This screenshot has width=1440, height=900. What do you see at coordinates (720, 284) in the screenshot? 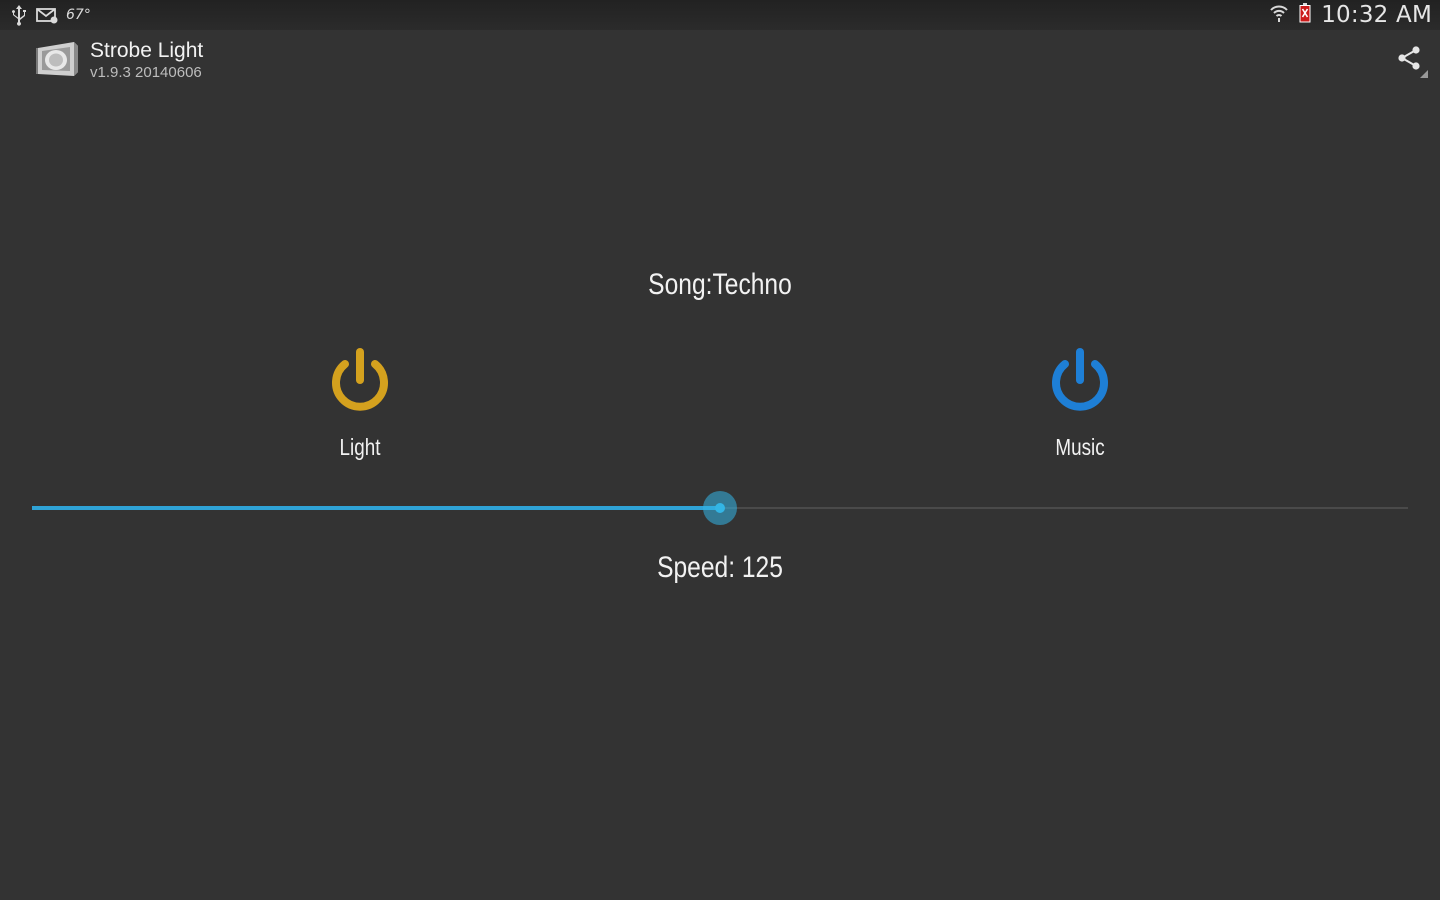
I see `song-label: Song:Techno` at bounding box center [720, 284].